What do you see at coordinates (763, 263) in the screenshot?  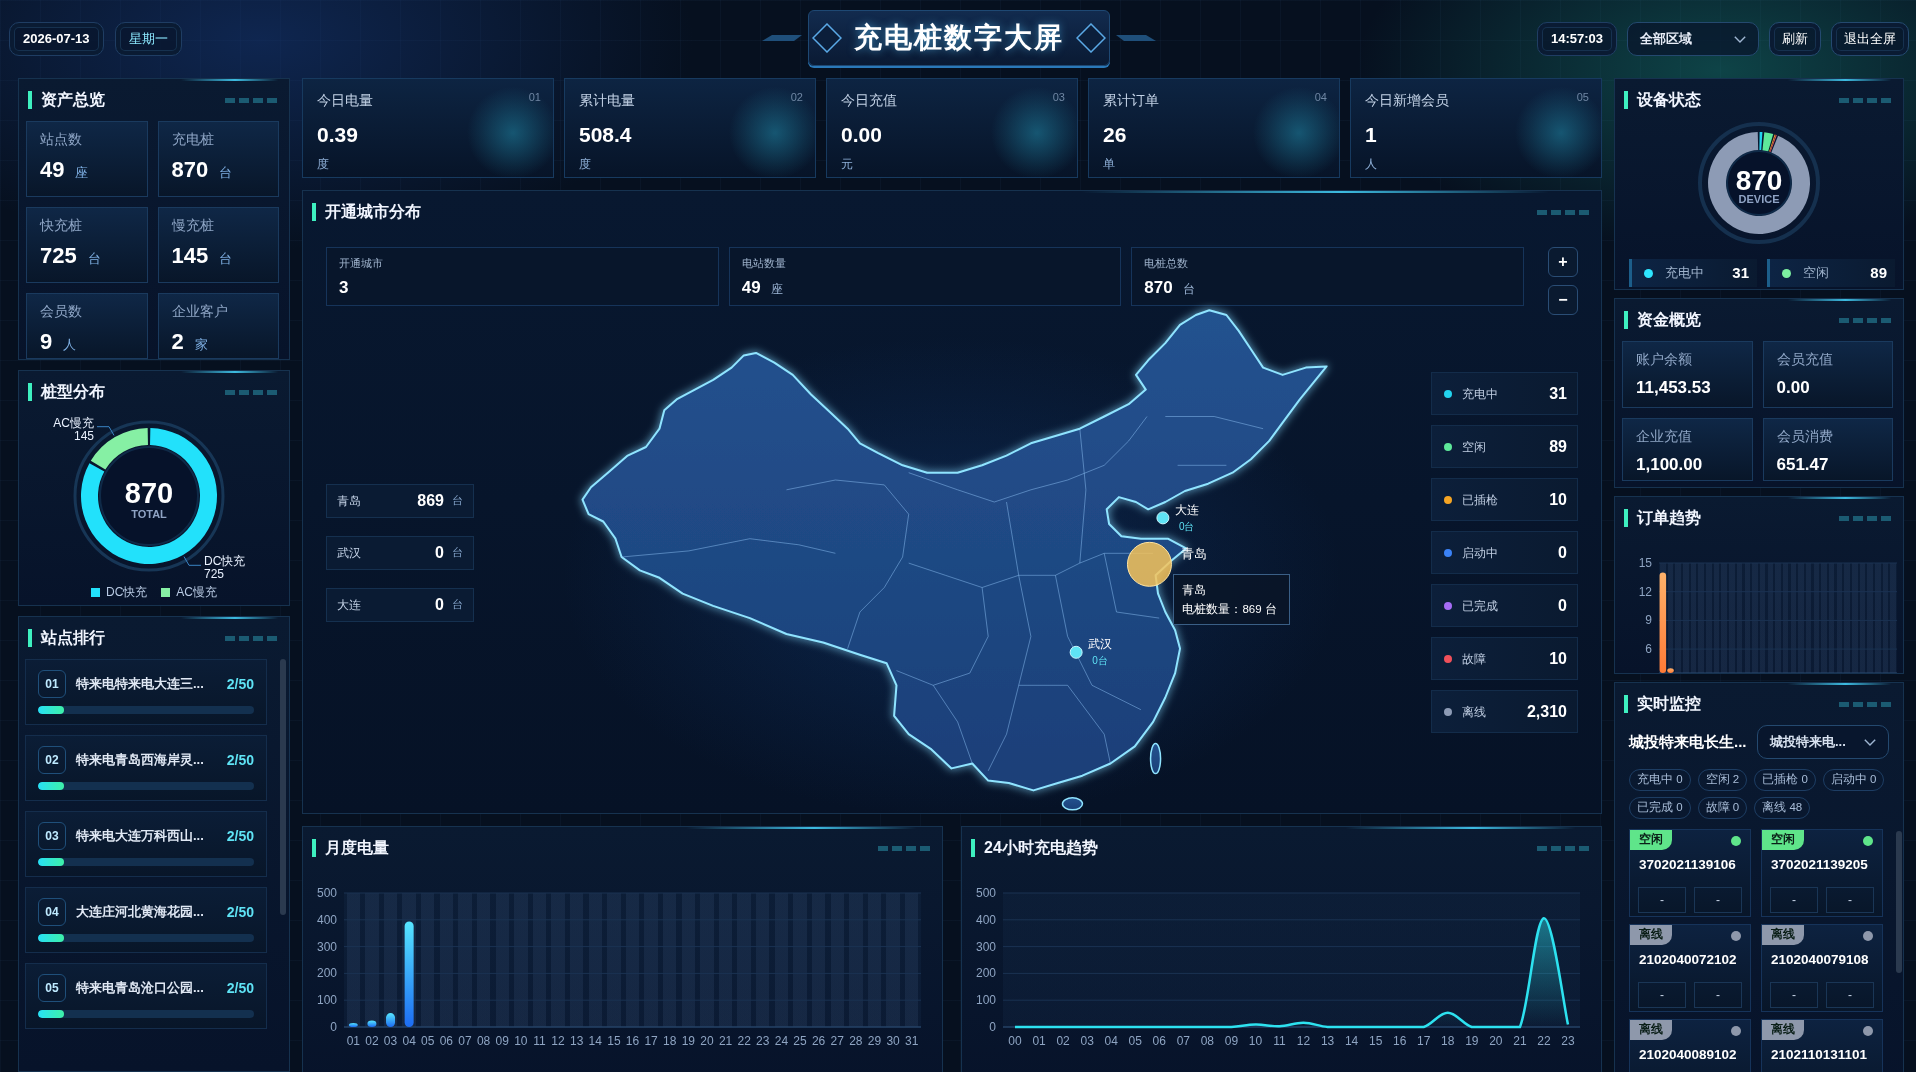 I see `stat-label: 电站数量` at bounding box center [763, 263].